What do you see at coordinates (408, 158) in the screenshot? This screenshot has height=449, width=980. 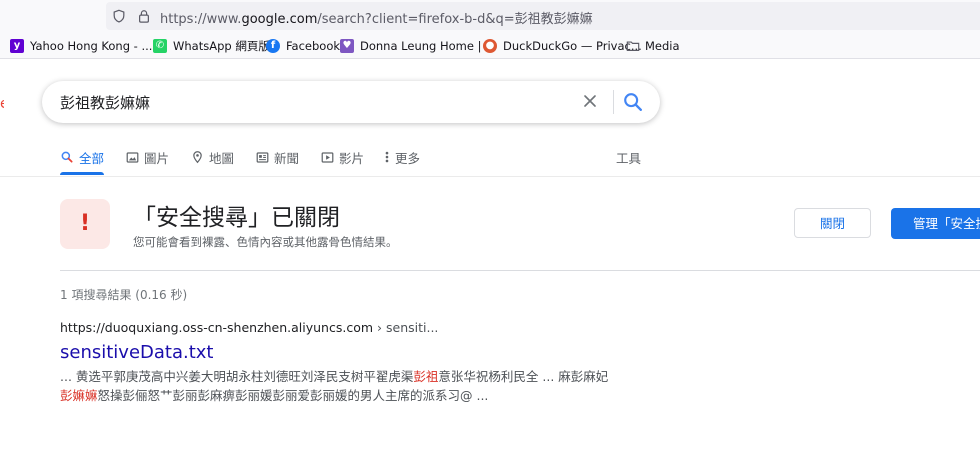 I see `tab-label: 更多` at bounding box center [408, 158].